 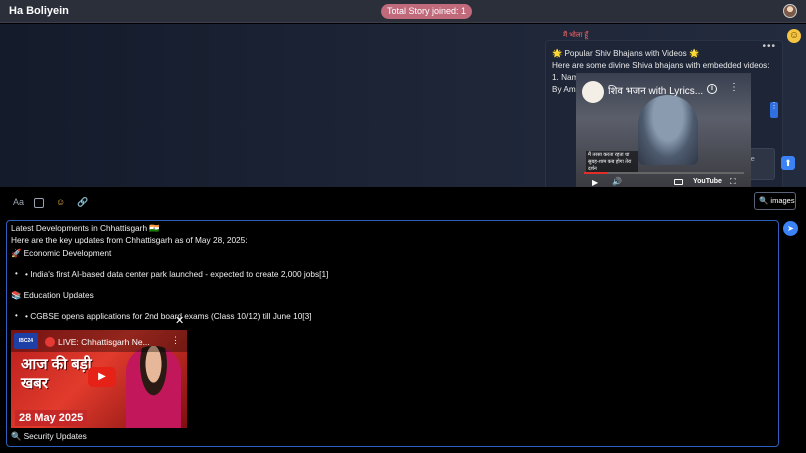 I want to click on emoji-icon: ☺, so click(x=60, y=202).